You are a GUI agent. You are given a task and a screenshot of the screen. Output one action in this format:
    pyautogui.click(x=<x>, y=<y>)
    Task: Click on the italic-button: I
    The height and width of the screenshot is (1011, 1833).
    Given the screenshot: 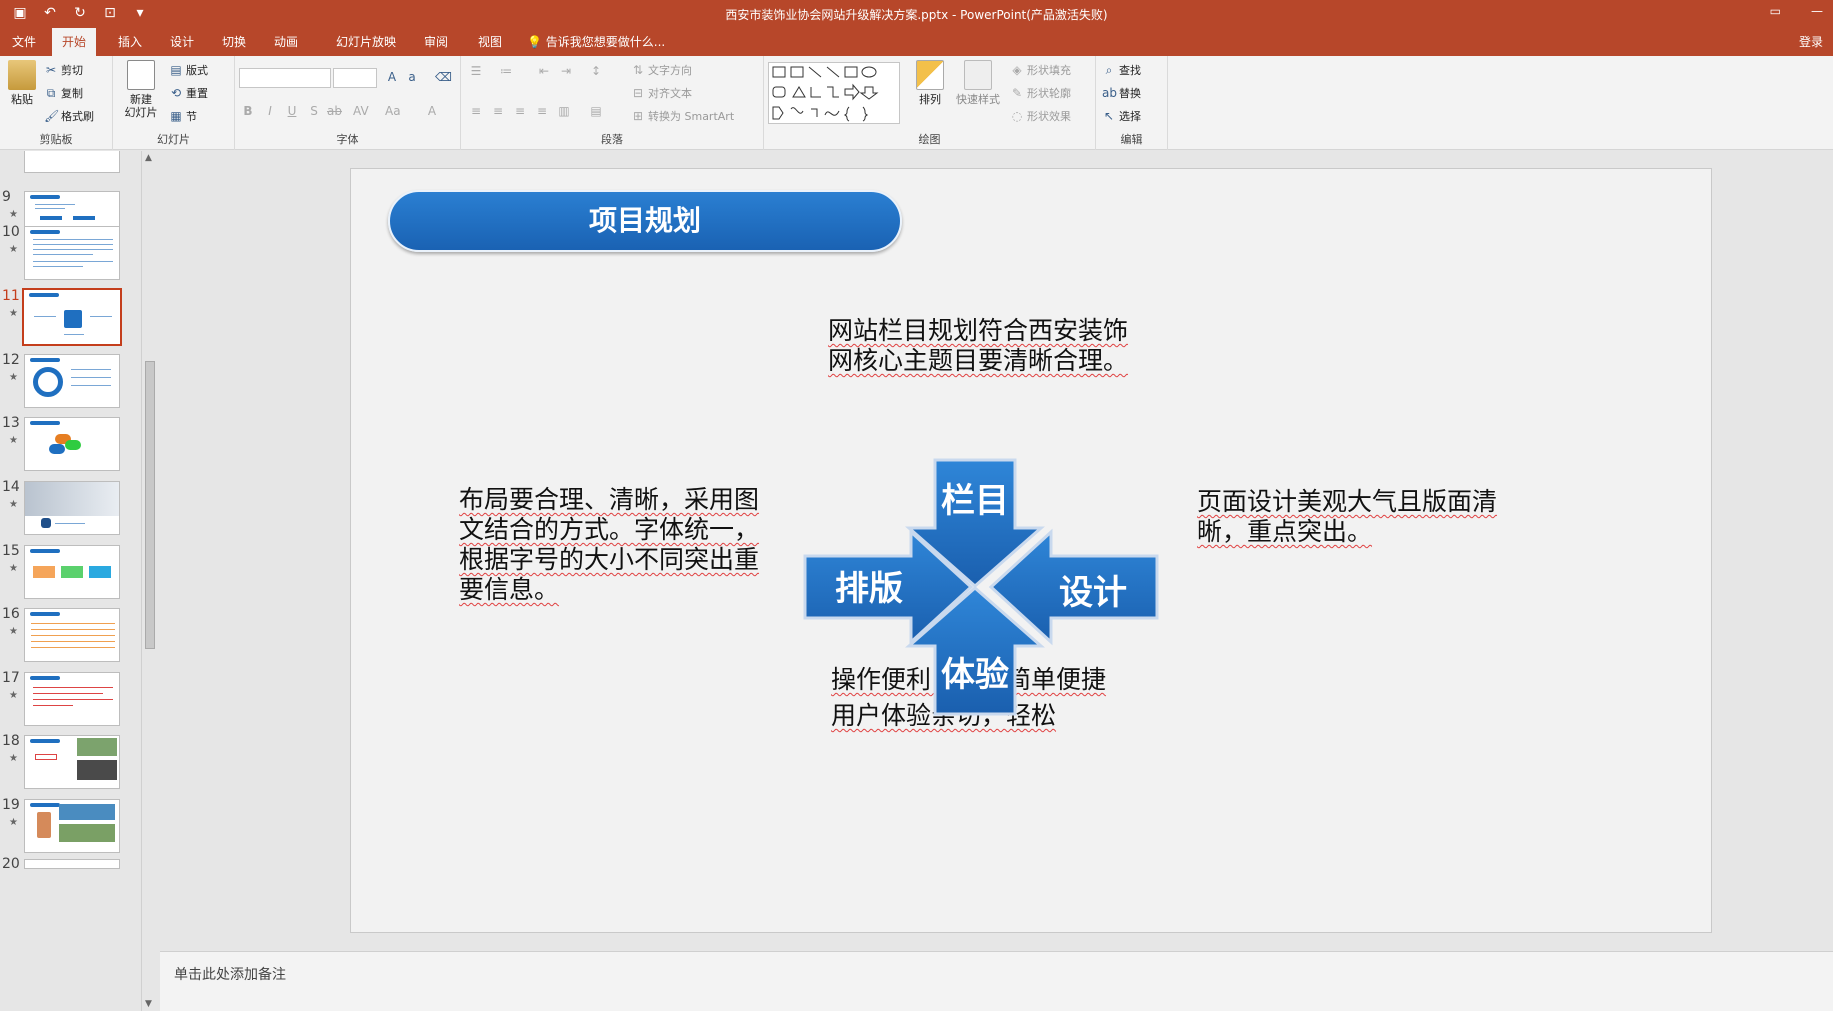 What is the action you would take?
    pyautogui.click(x=270, y=111)
    